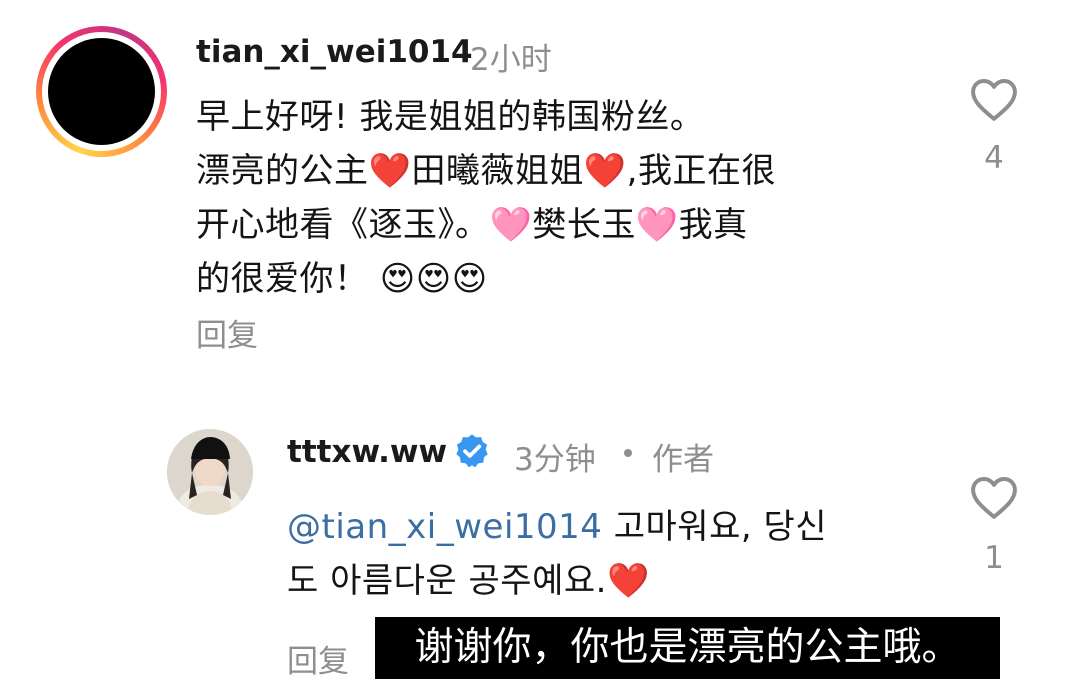 Image resolution: width=1078 pixels, height=692 pixels. Describe the element at coordinates (994, 158) in the screenshot. I see `like-count: 4` at that location.